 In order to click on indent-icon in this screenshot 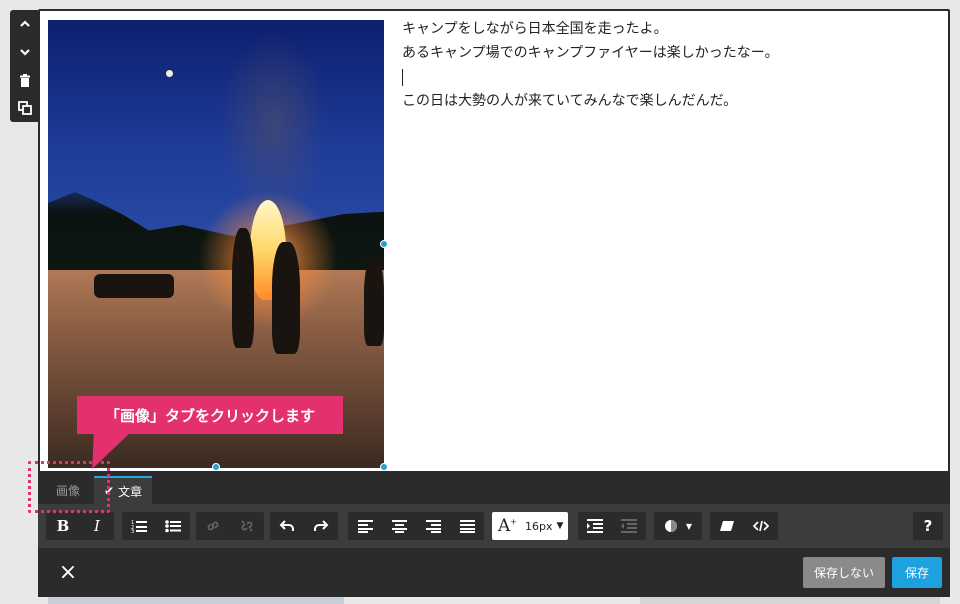, I will do `click(595, 526)`.